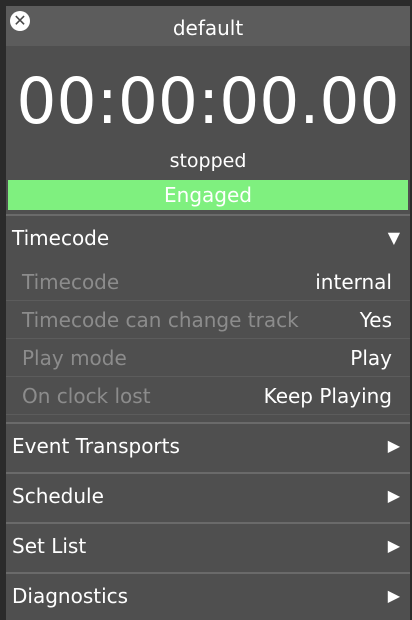 This screenshot has height=620, width=412. I want to click on setting-row-play-mode: Play mode Play, so click(208, 358).